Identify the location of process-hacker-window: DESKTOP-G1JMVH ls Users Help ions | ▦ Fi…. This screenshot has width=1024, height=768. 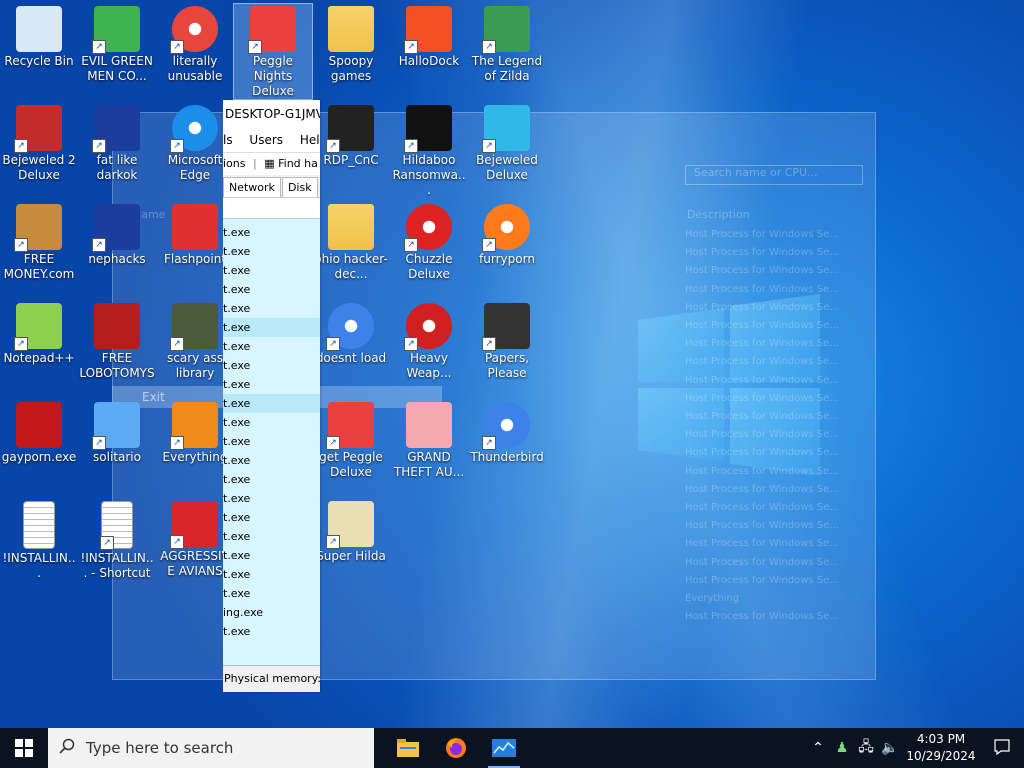
(271, 396).